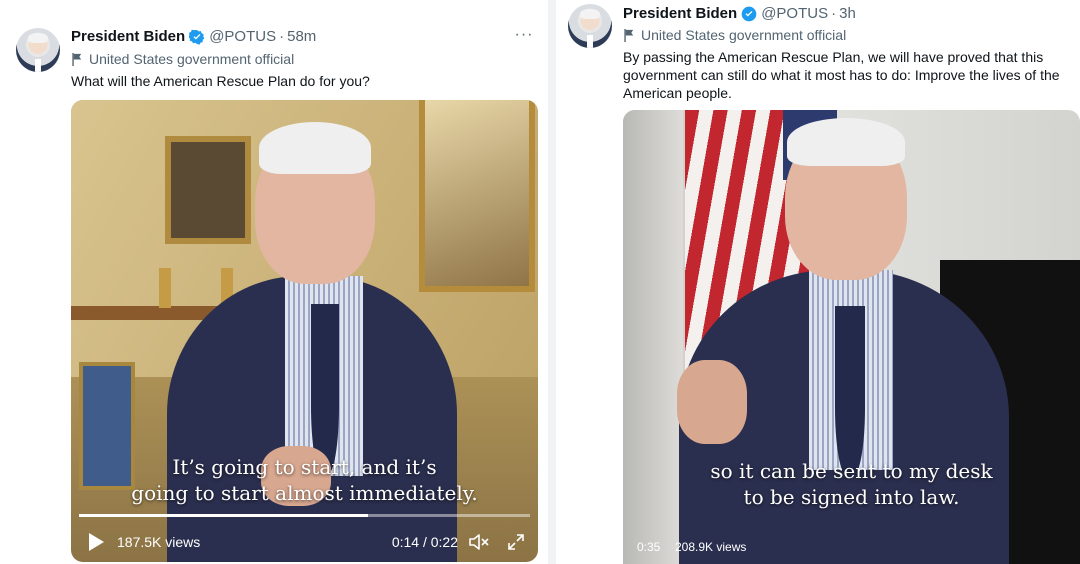  What do you see at coordinates (847, 13) in the screenshot?
I see `timestamp: 3h` at bounding box center [847, 13].